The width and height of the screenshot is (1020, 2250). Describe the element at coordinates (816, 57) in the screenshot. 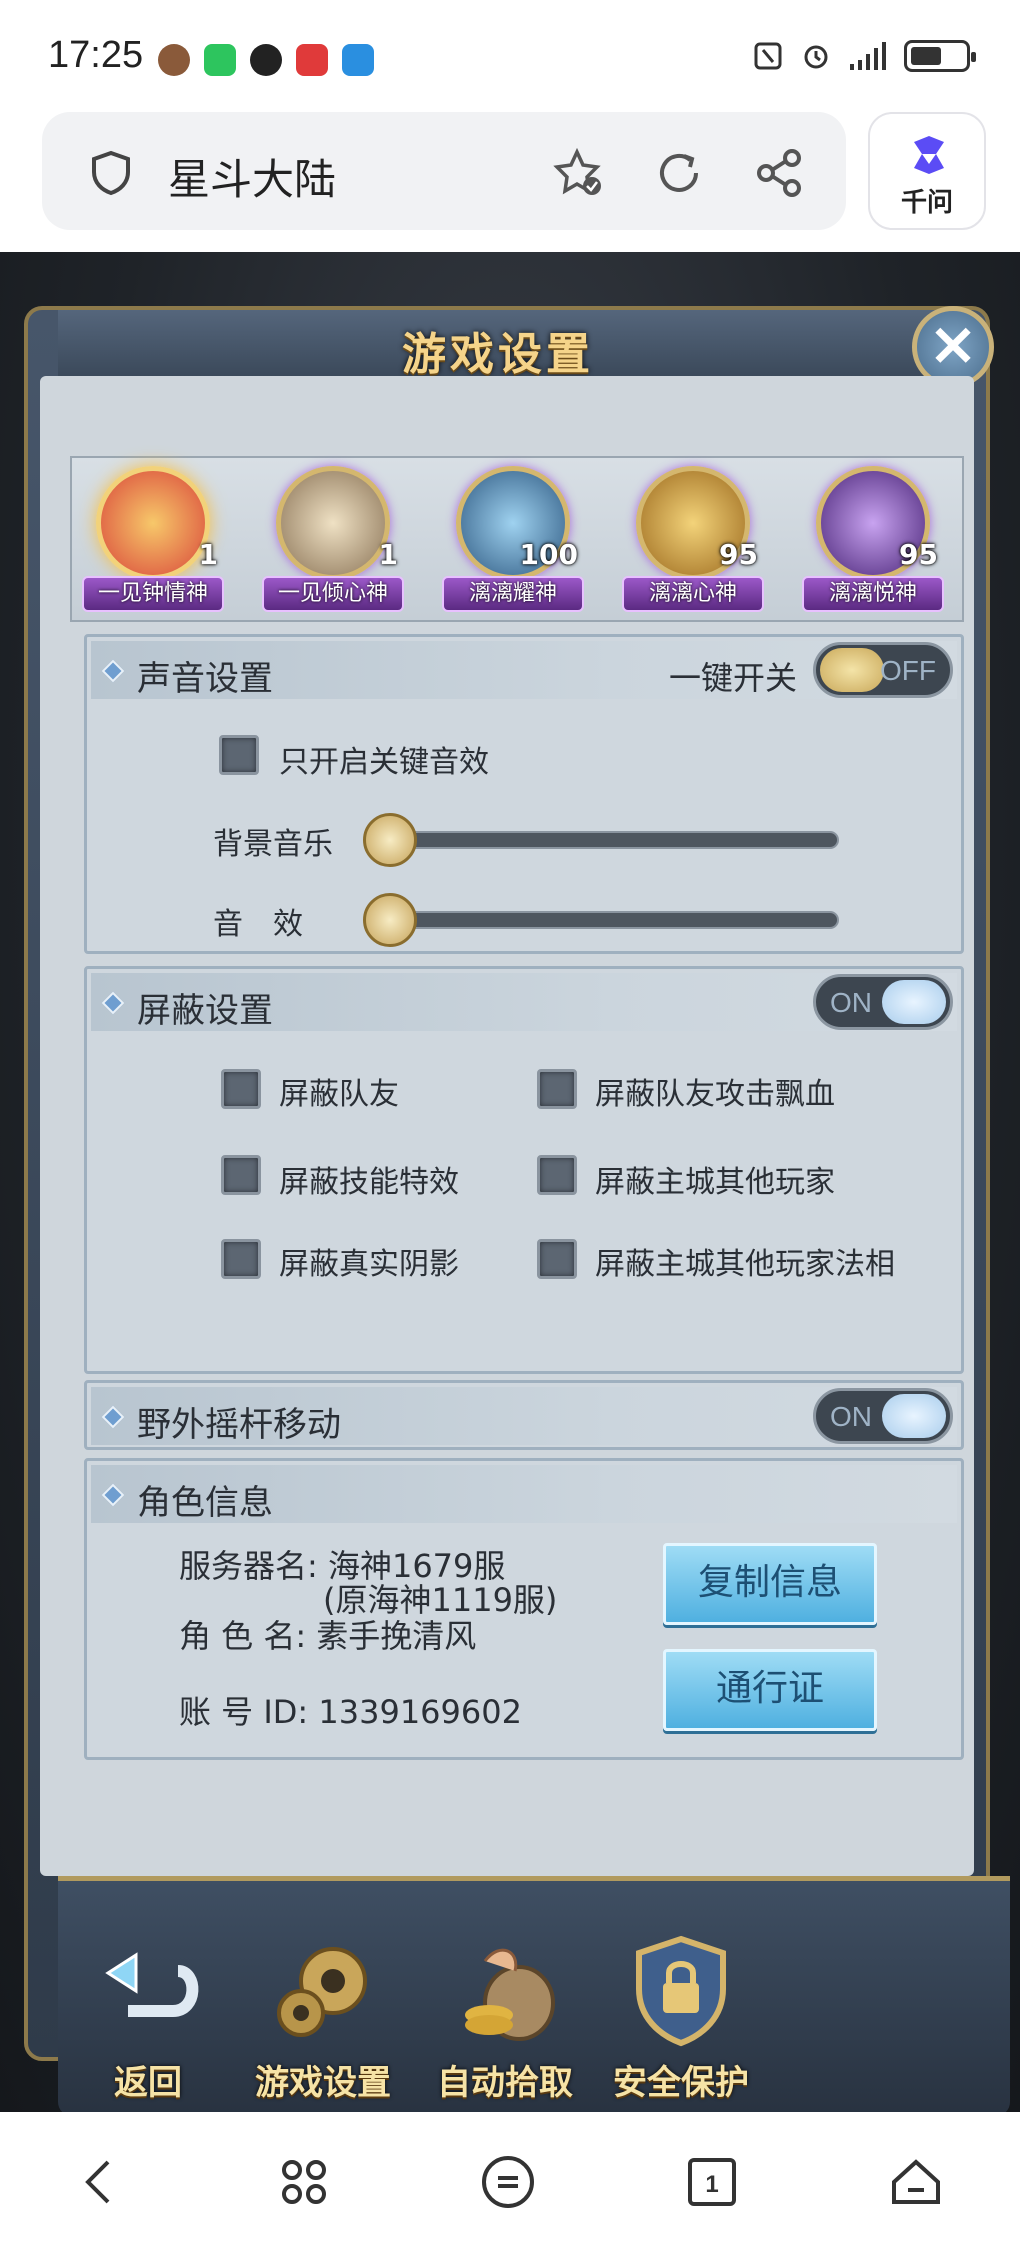

I see `alarm-icon` at that location.